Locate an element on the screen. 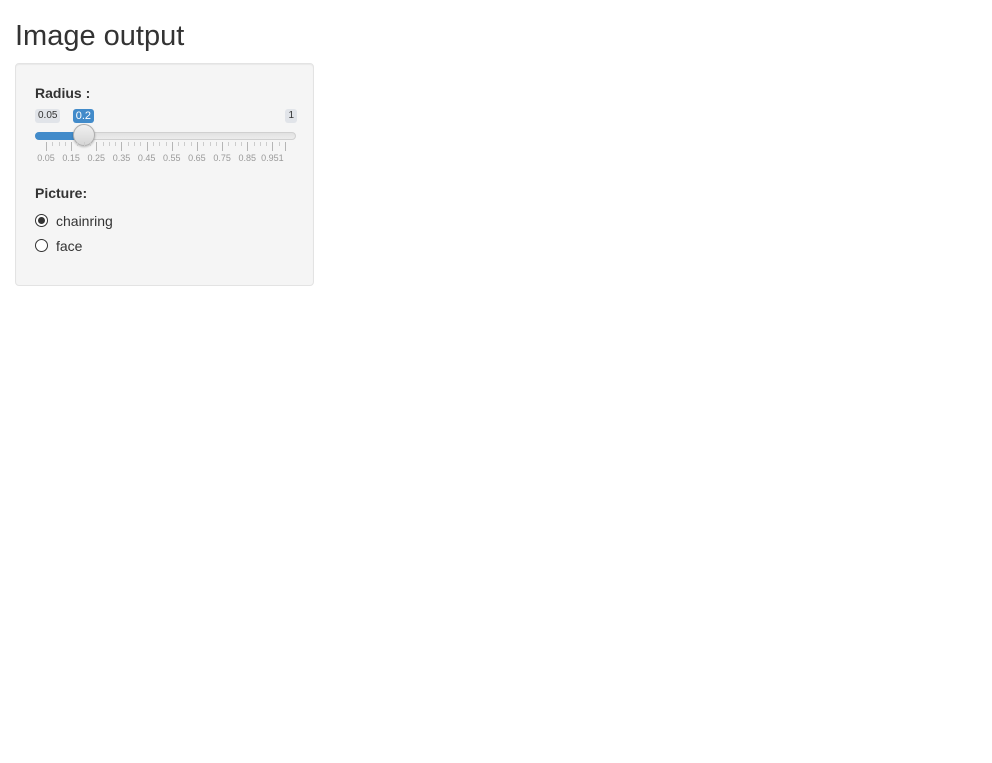 The height and width of the screenshot is (763, 992). radio-label-chainring: chainring is located at coordinates (84, 220).